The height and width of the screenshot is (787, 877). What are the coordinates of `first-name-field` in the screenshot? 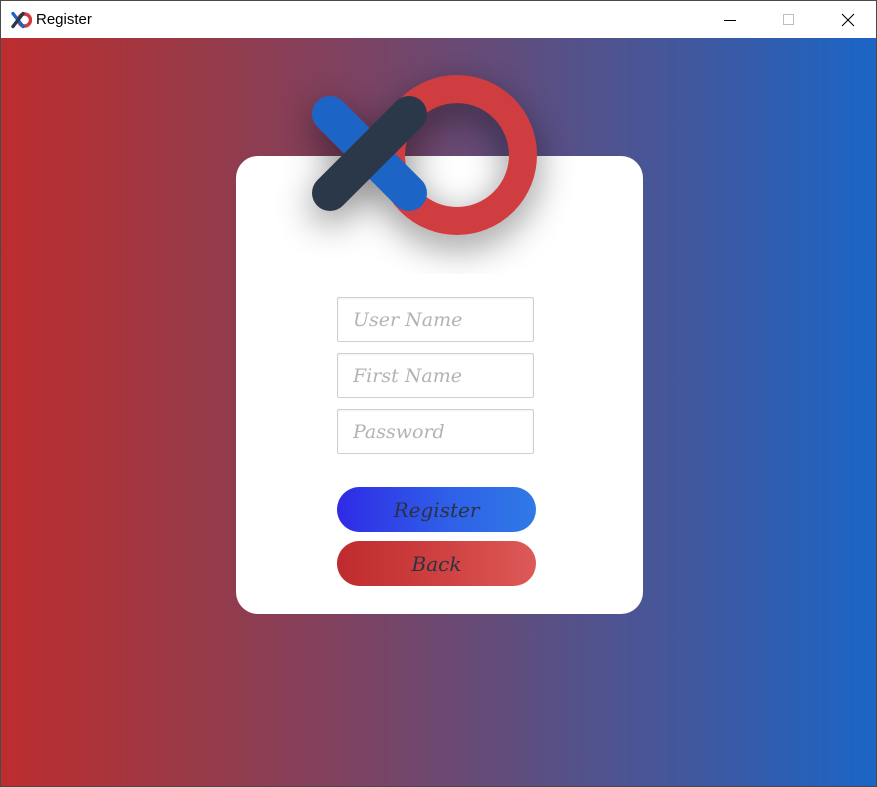 It's located at (435, 375).